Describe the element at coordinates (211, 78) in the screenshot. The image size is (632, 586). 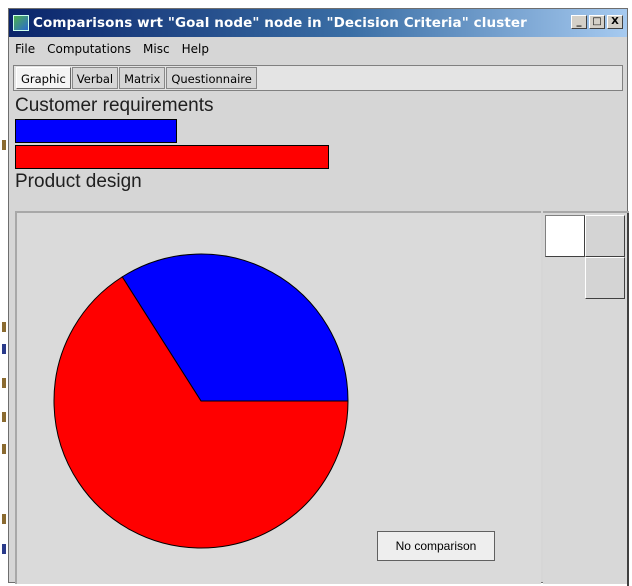
I see `tab-questionnaire: Questionnaire` at that location.